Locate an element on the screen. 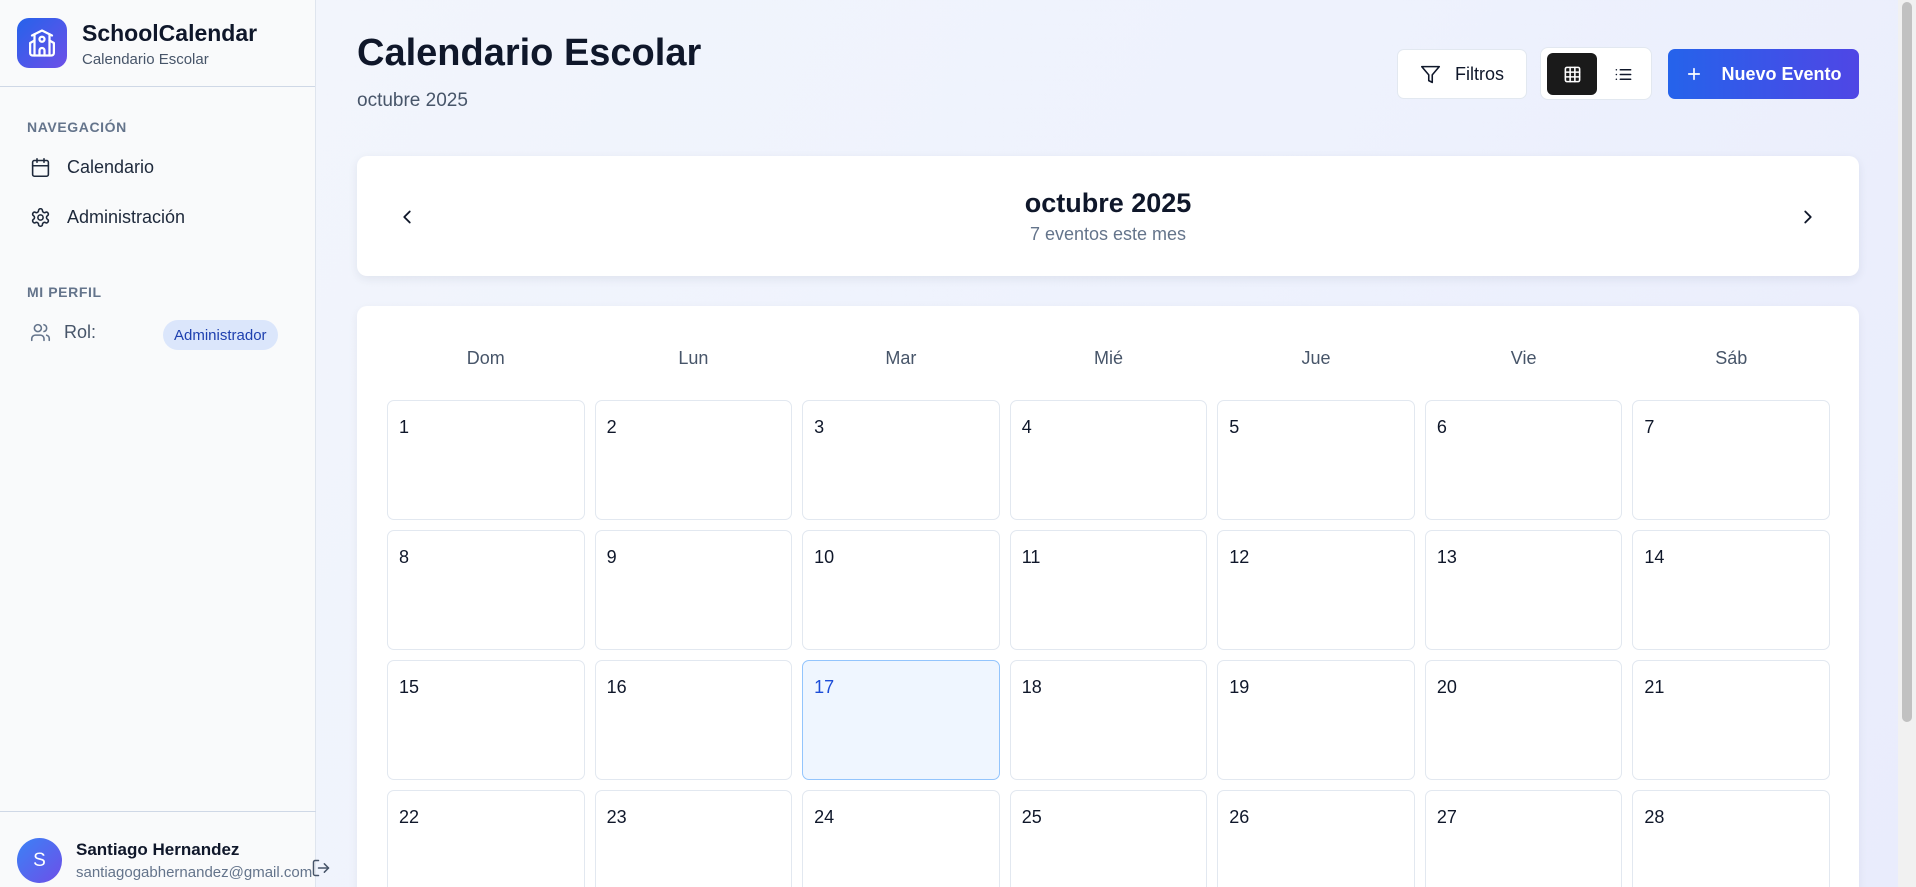 The image size is (1916, 887). calendar-day: 25 is located at coordinates (1108, 838).